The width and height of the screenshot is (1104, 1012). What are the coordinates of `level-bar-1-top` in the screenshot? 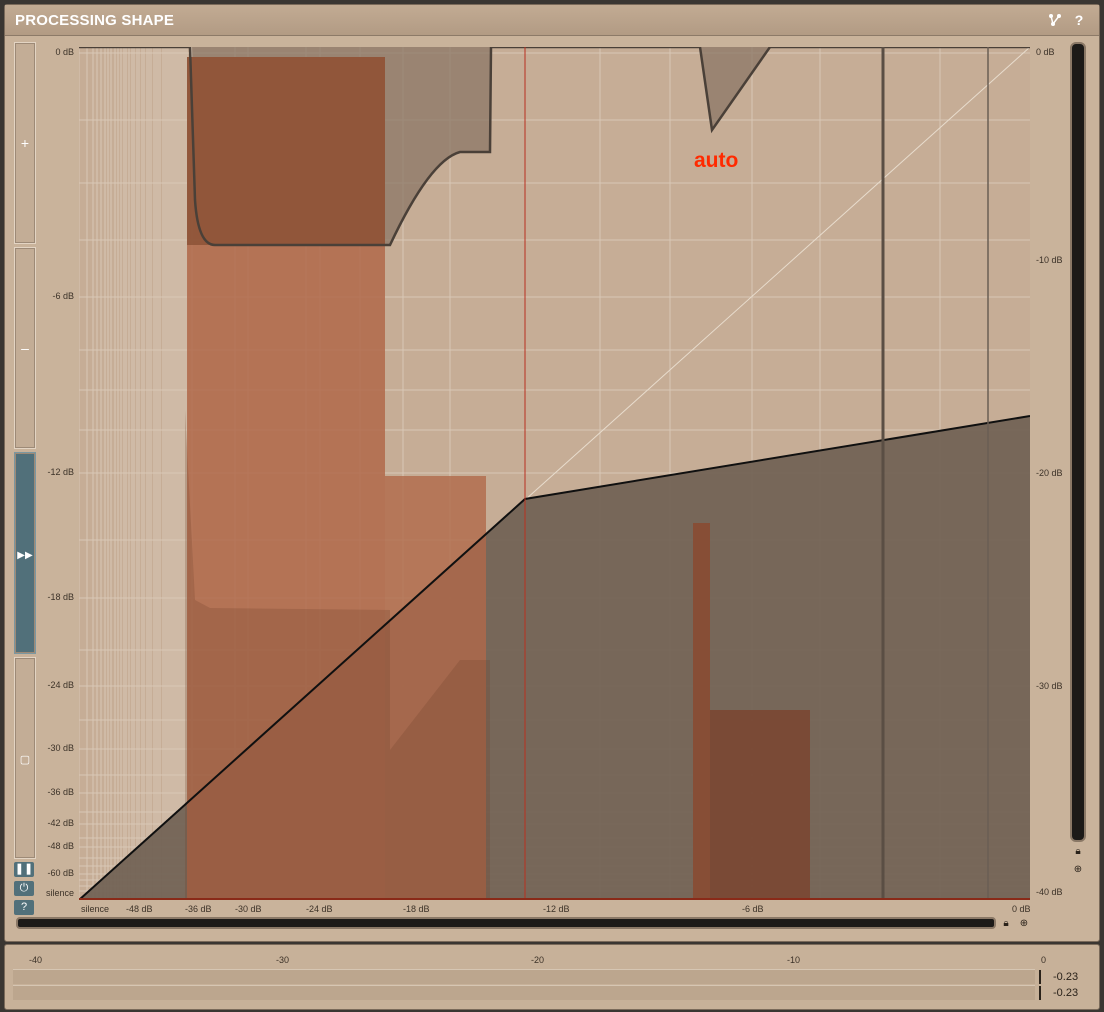 It's located at (286, 151).